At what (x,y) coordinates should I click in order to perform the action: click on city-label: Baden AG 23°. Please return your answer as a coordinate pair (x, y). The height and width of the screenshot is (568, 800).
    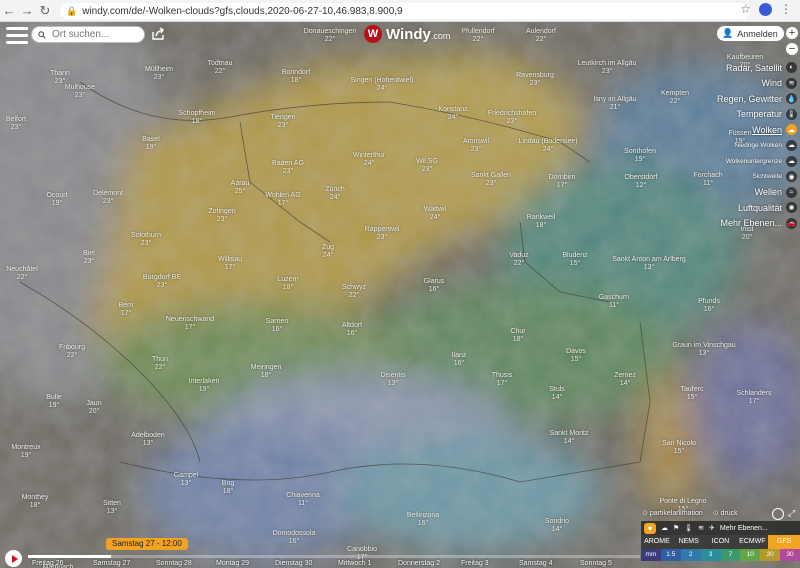
    Looking at the image, I should click on (288, 168).